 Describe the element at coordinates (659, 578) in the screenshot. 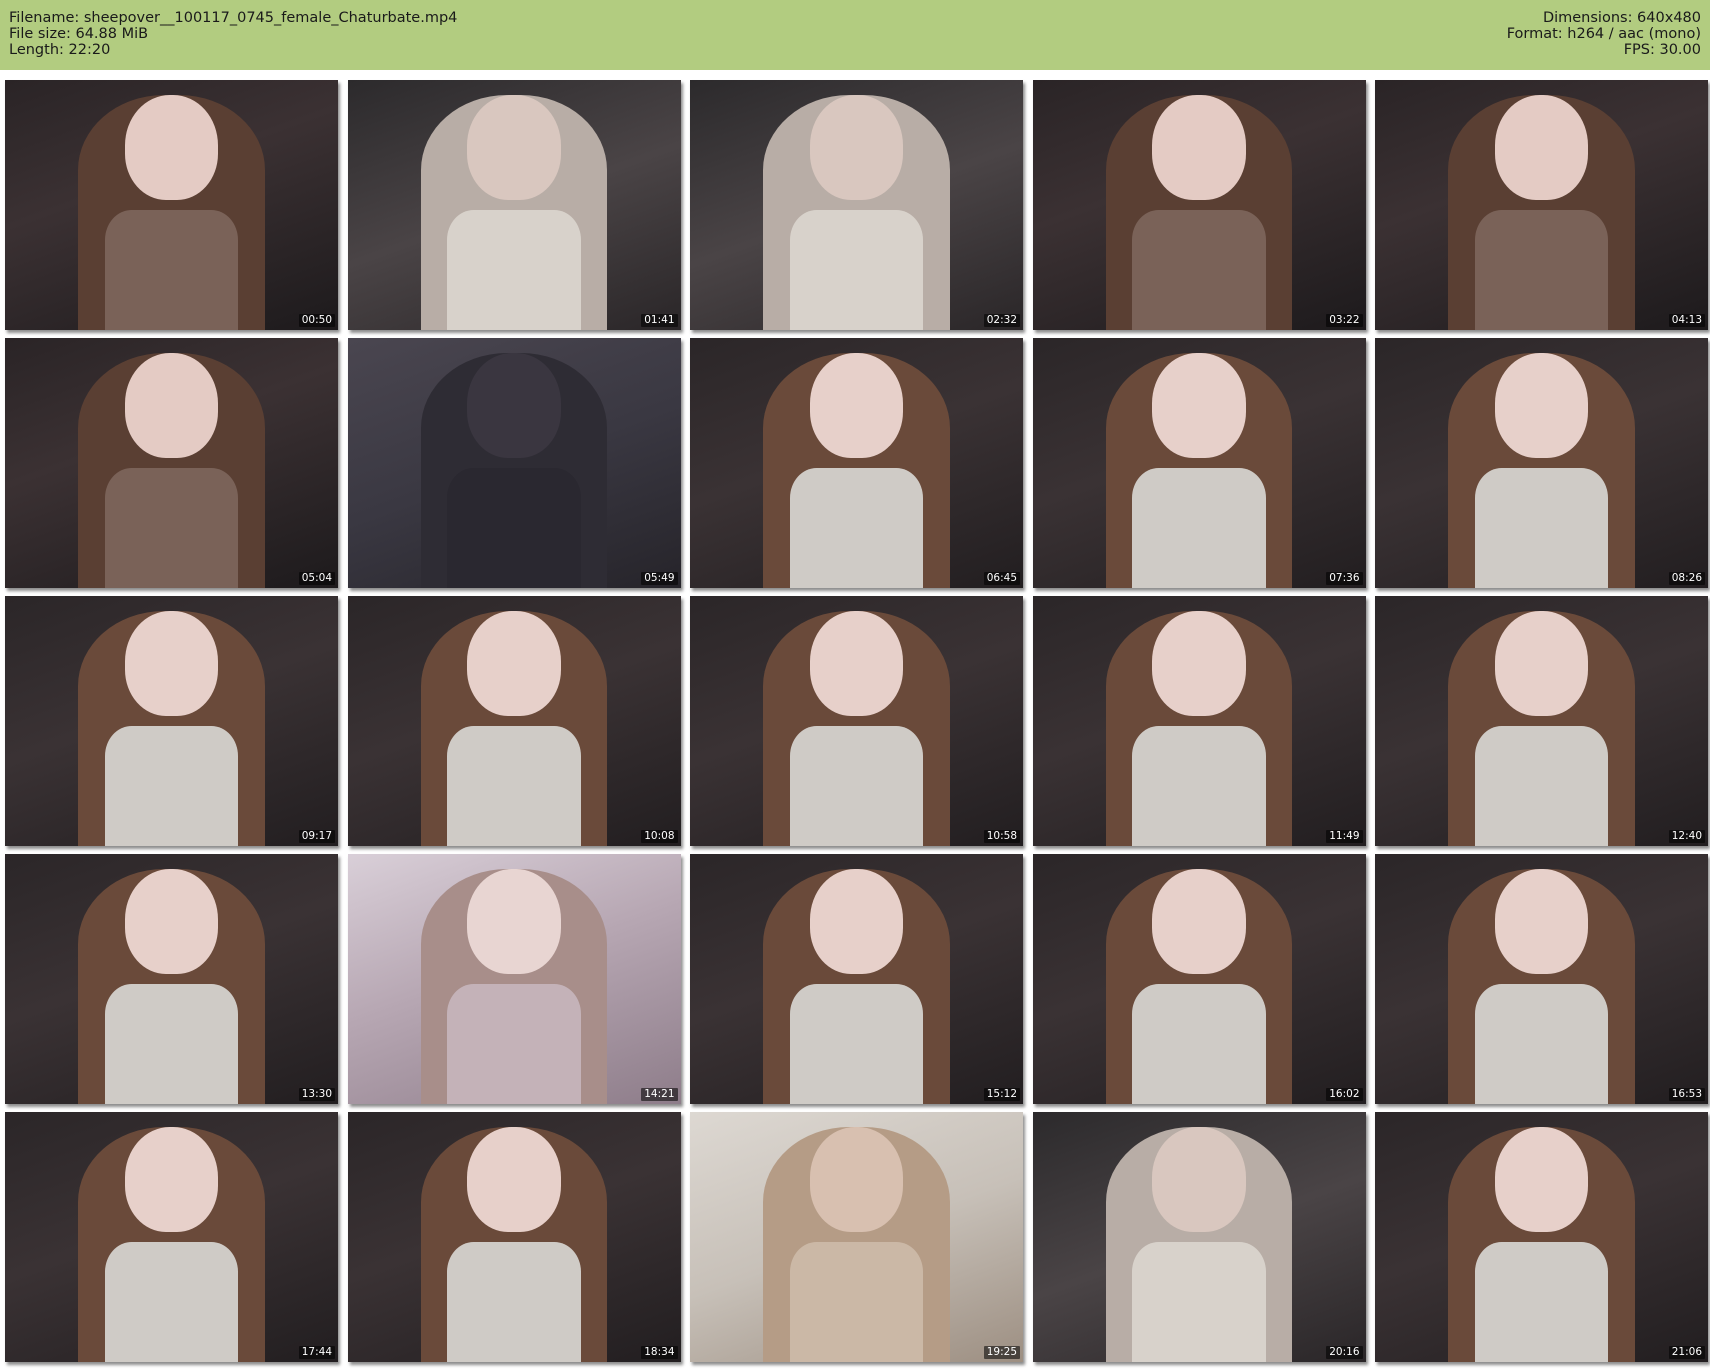

I see `thumbnail-timestamp: 05:49` at that location.